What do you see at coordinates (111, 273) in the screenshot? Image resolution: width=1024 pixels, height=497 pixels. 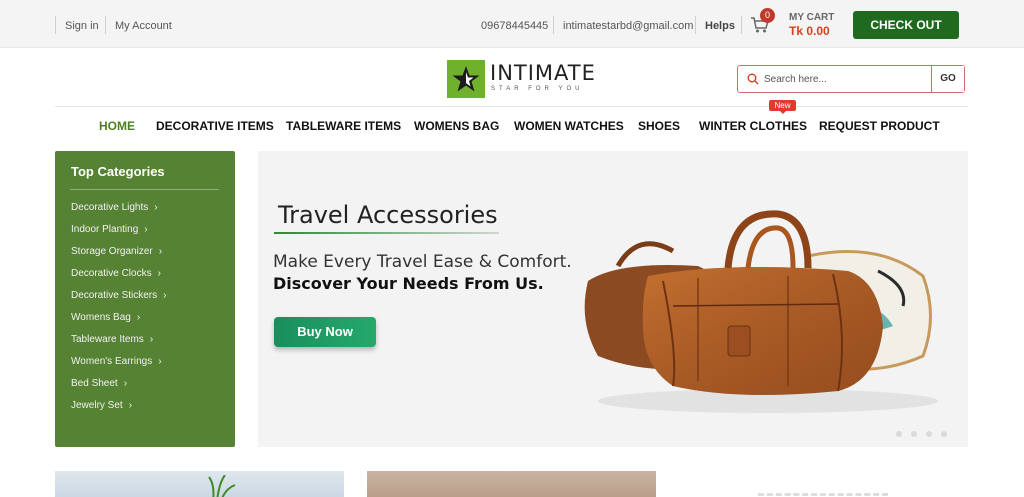 I see `category-label: Decorative Clocks` at bounding box center [111, 273].